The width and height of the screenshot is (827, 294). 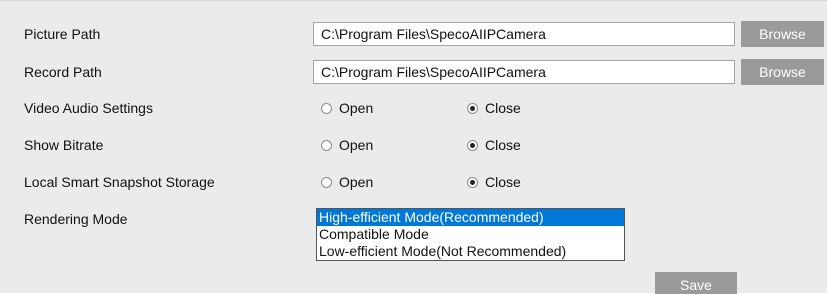 What do you see at coordinates (470, 217) in the screenshot?
I see `rendering-mode-option: High-efficient Mode(Recommended)` at bounding box center [470, 217].